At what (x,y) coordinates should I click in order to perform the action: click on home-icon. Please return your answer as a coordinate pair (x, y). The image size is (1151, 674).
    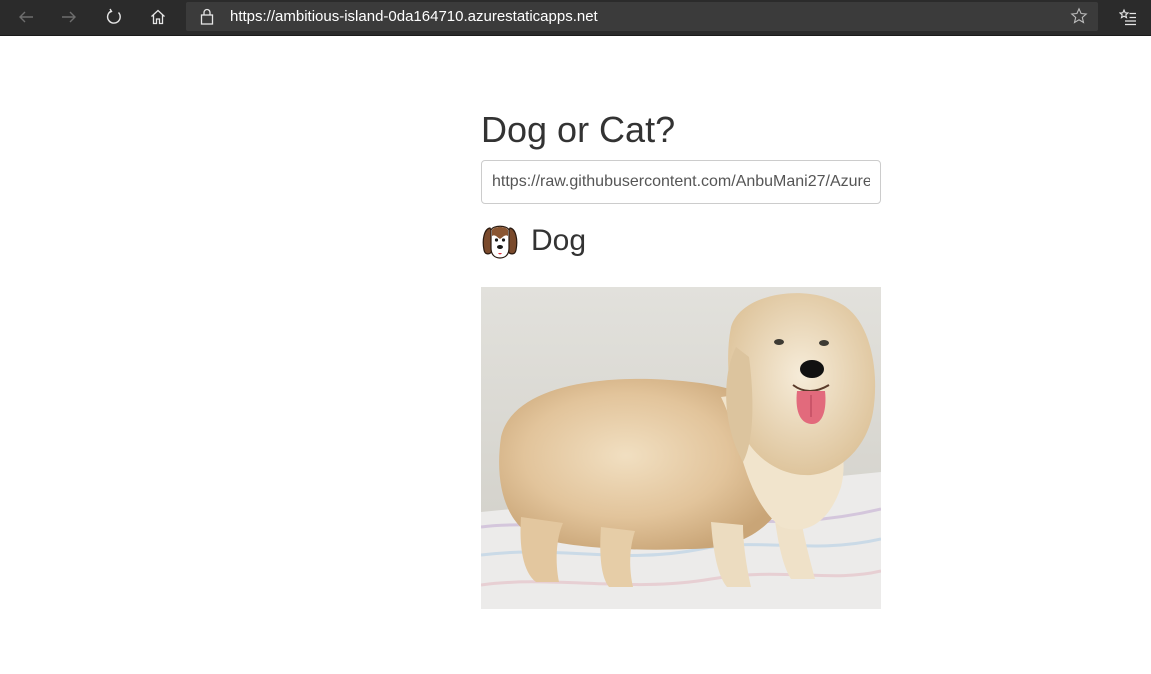
    Looking at the image, I should click on (158, 17).